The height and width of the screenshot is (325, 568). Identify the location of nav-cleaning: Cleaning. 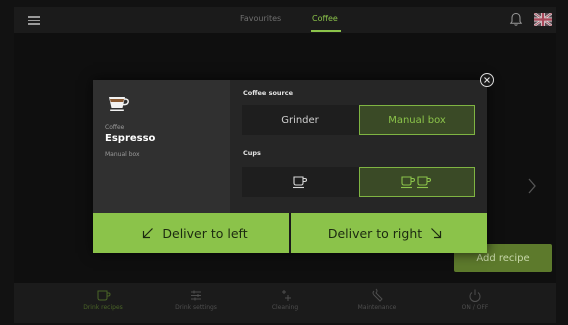
(285, 299).